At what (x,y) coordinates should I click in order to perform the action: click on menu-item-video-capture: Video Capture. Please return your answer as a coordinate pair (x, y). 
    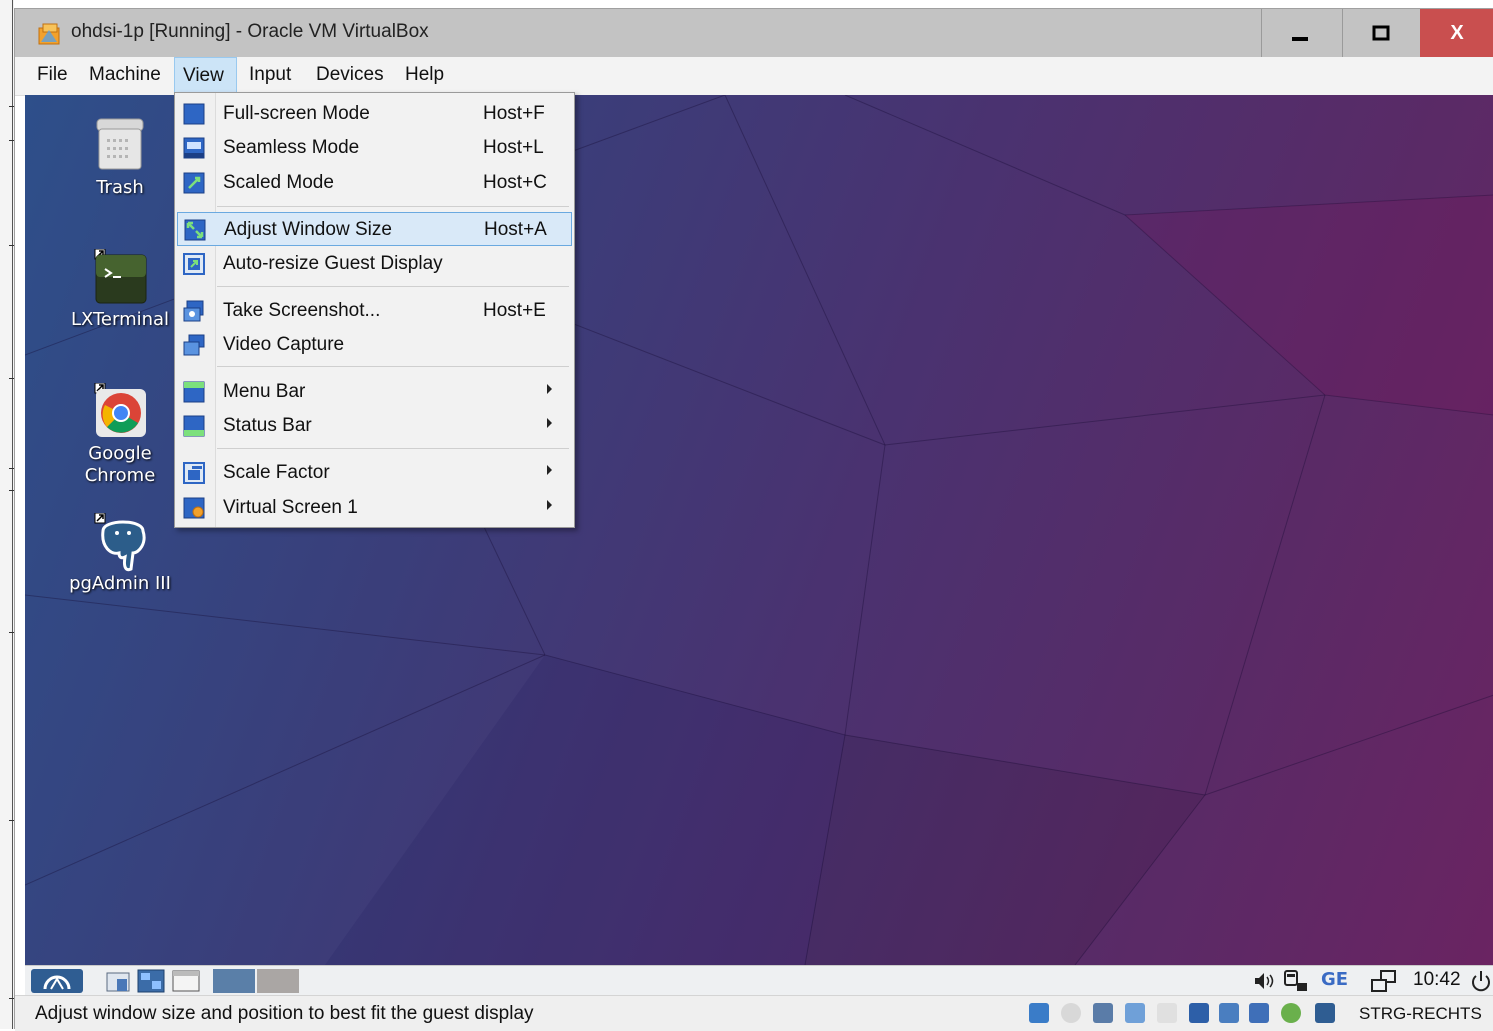
    Looking at the image, I should click on (374, 345).